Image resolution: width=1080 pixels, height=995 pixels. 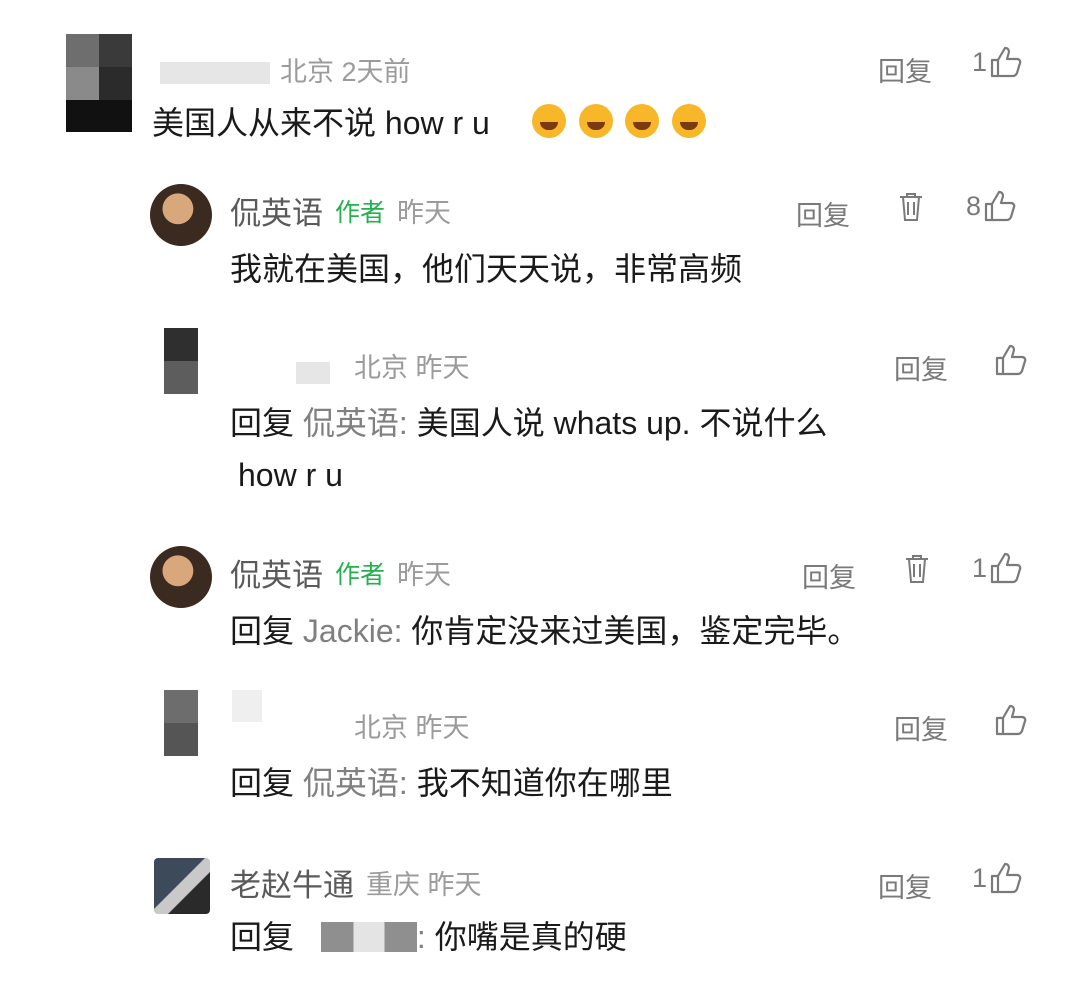 What do you see at coordinates (348, 631) in the screenshot?
I see `reply-target: Jackie` at bounding box center [348, 631].